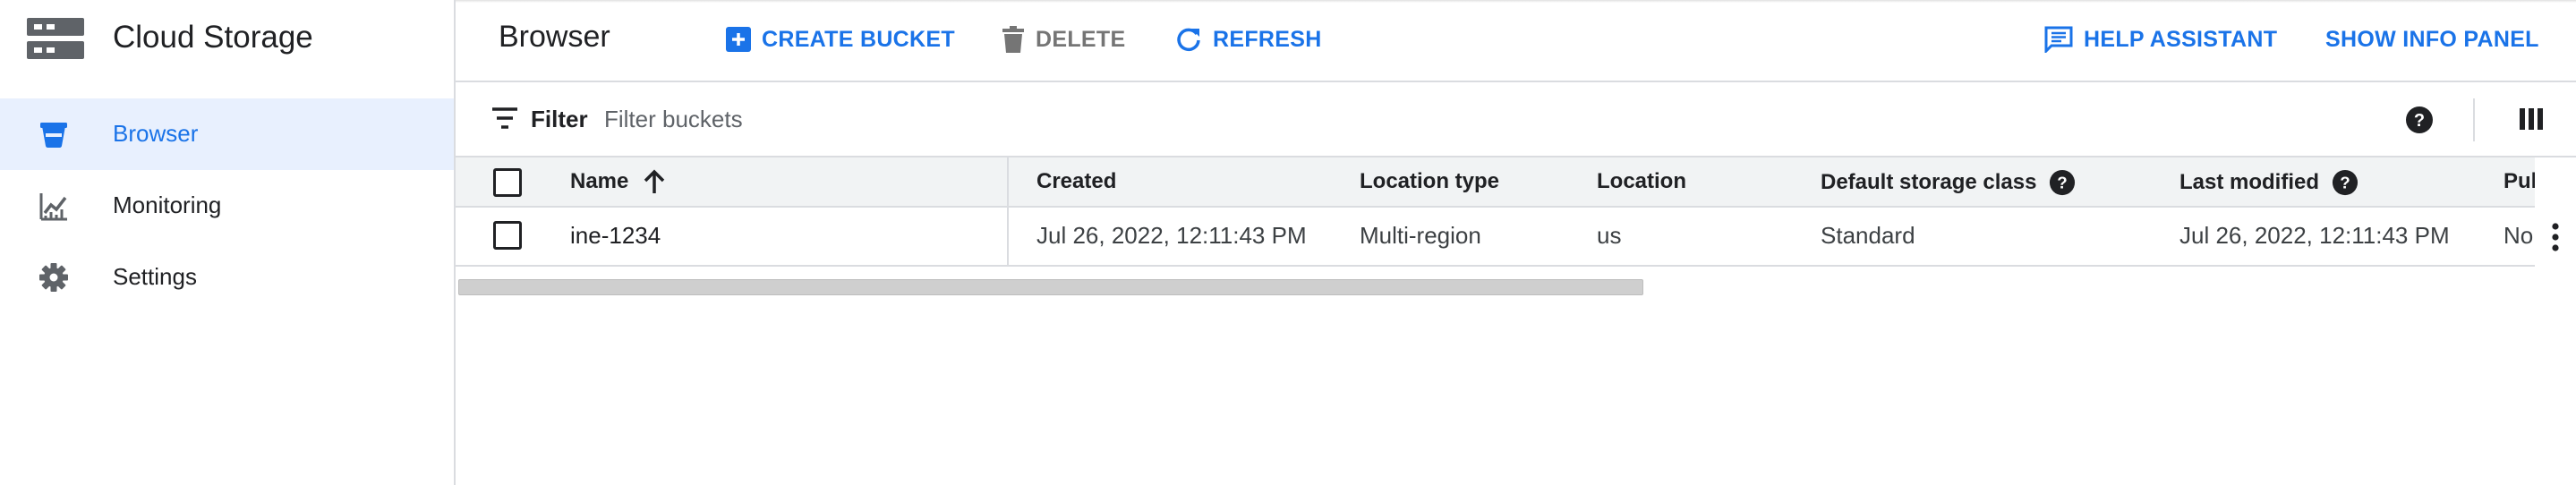 This screenshot has width=2576, height=485. I want to click on column-header-location-type: Location type, so click(1429, 181).